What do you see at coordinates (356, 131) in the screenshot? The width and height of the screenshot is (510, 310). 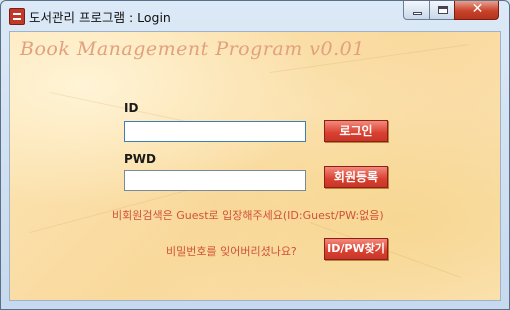 I see `login-button: 로그인` at bounding box center [356, 131].